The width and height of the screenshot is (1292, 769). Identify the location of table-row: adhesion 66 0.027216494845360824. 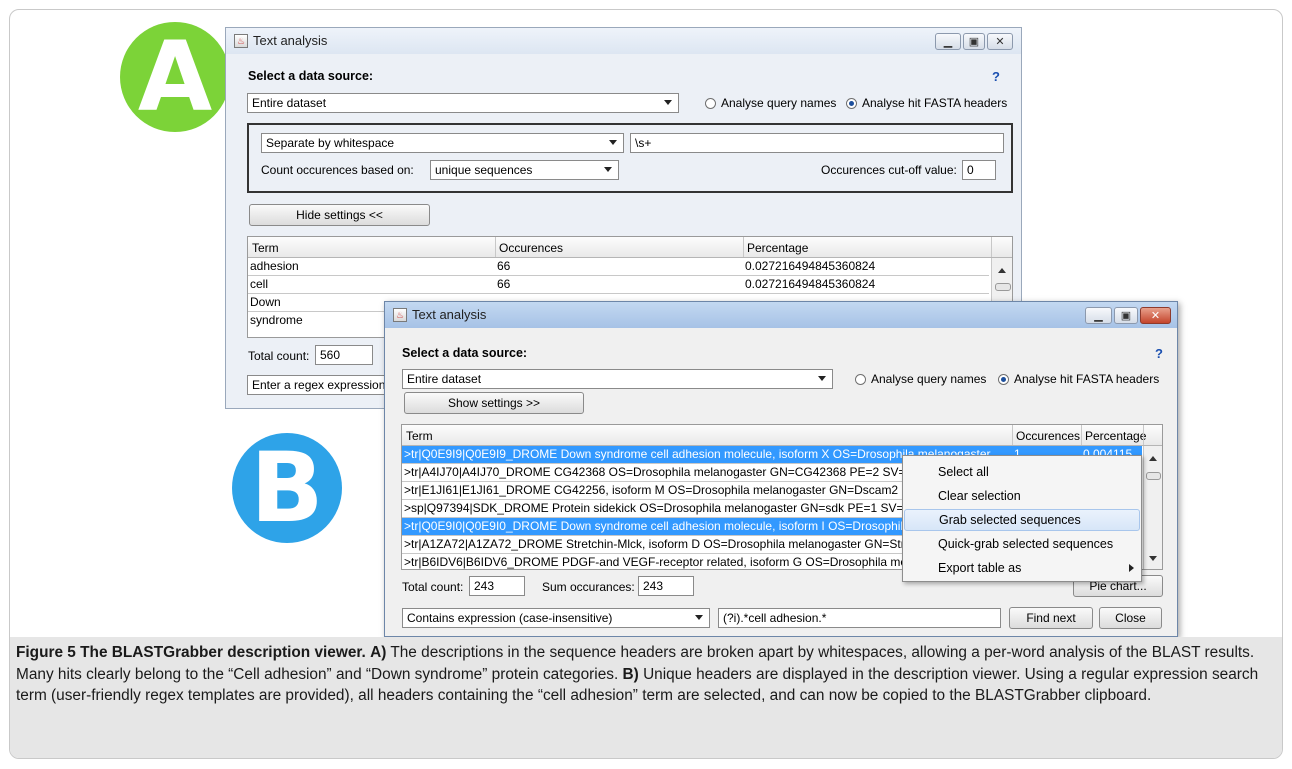
(619, 266).